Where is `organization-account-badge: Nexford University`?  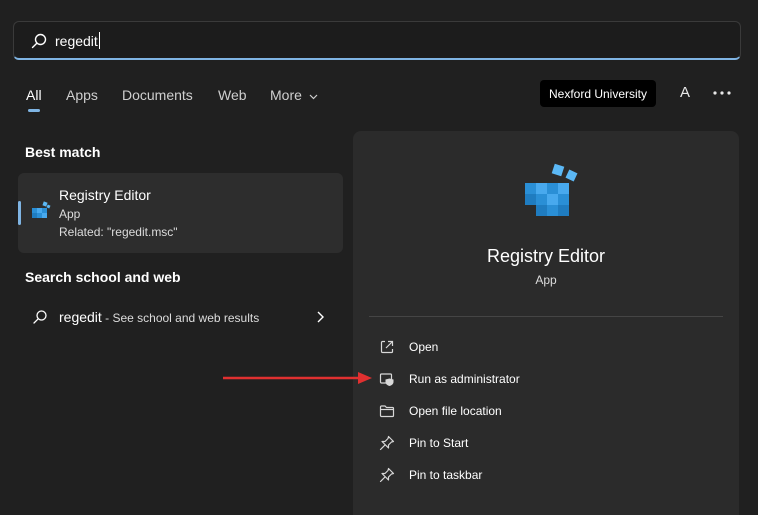
organization-account-badge: Nexford University is located at coordinates (598, 93).